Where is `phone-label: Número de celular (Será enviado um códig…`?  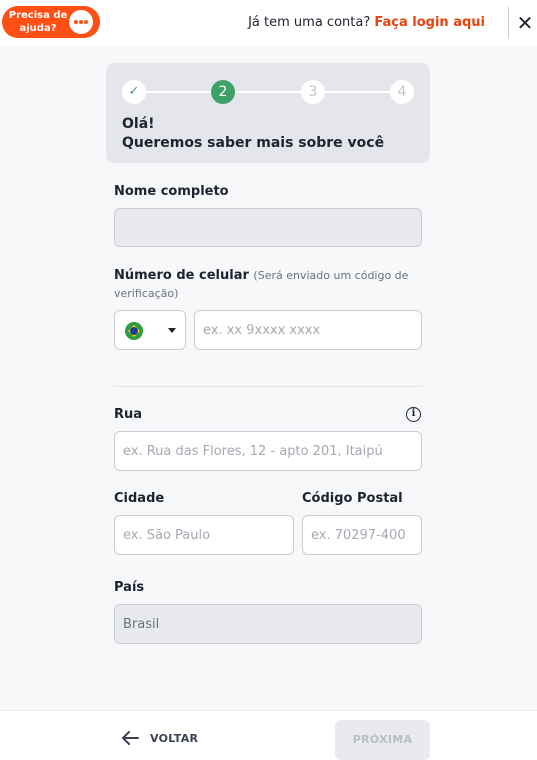 phone-label: Número de celular (Será enviado um códig… is located at coordinates (261, 275).